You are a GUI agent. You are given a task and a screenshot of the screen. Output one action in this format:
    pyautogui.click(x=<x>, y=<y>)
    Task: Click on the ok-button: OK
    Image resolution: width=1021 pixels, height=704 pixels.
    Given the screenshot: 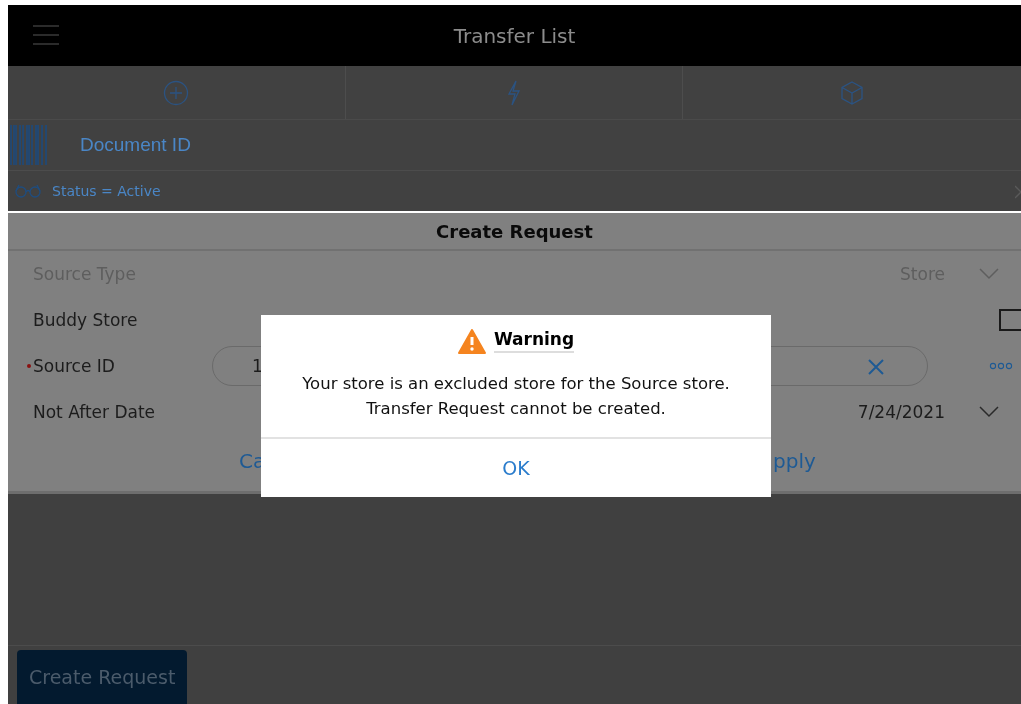 What is the action you would take?
    pyautogui.click(x=516, y=468)
    